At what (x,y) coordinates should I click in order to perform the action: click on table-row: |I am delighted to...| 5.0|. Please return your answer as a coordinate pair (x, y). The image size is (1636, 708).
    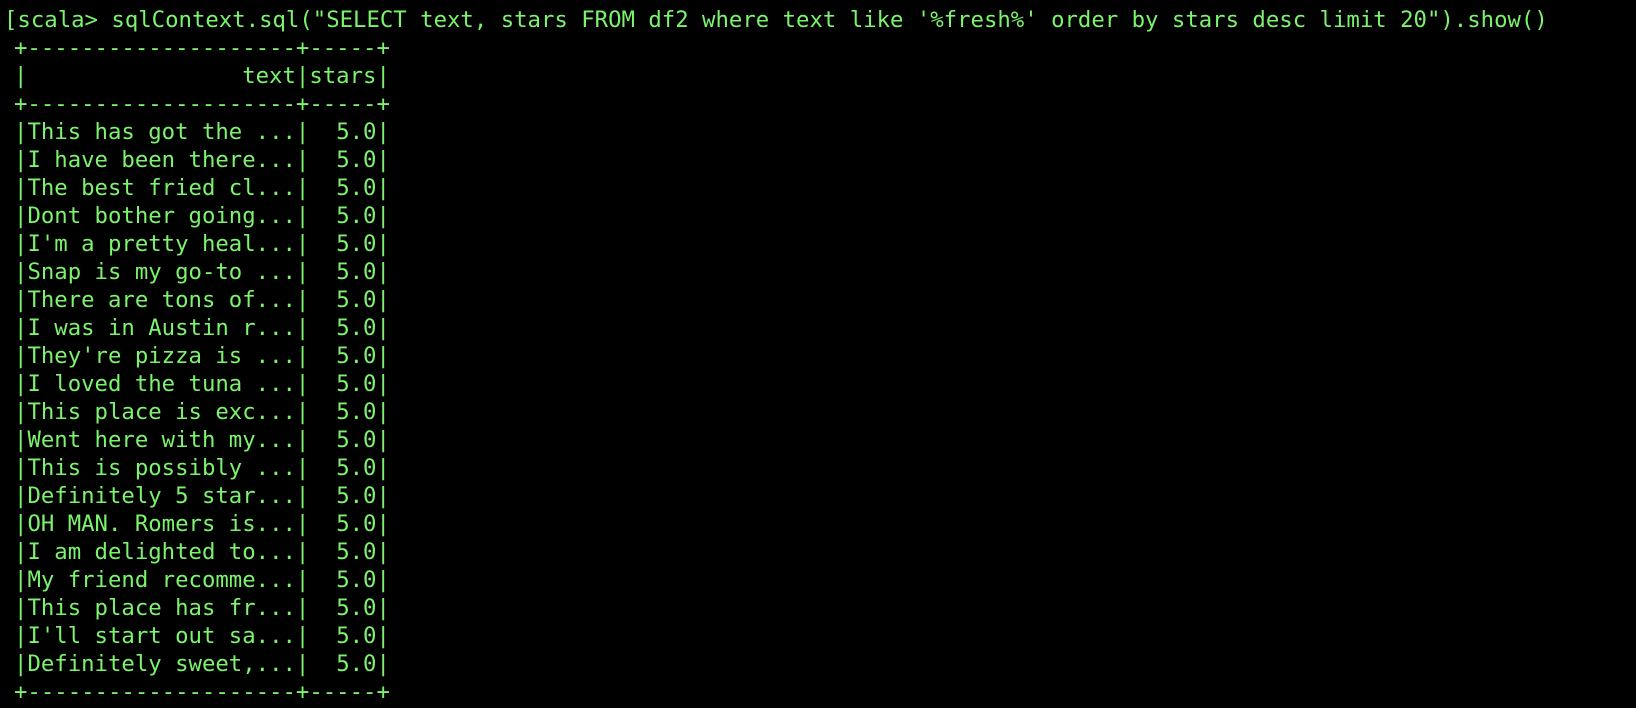
    Looking at the image, I should click on (820, 552).